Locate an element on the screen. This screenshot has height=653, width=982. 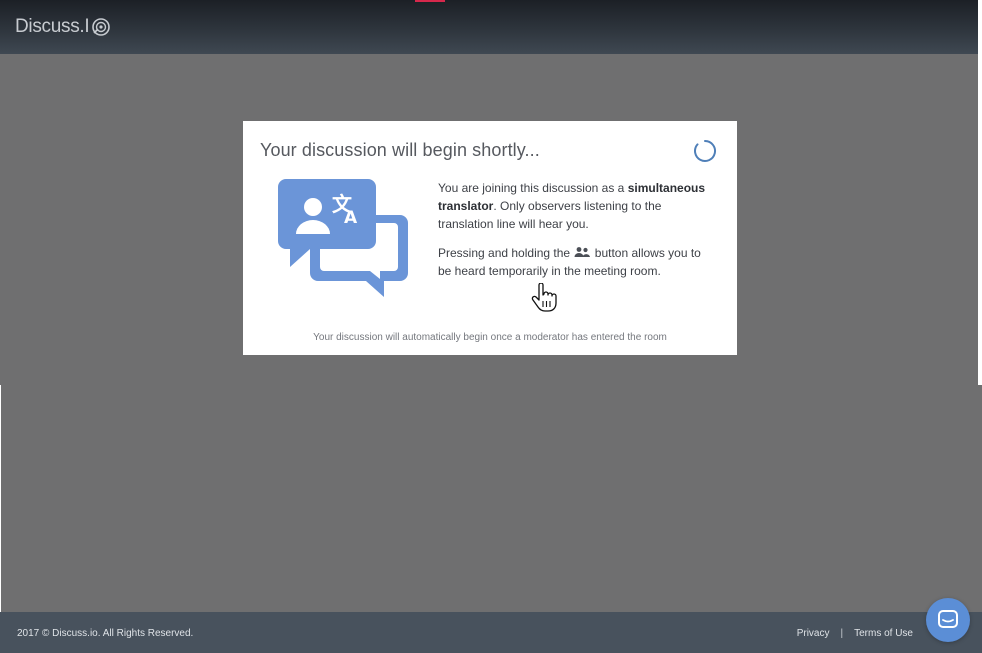
logo: Discuss.I is located at coordinates (63, 27).